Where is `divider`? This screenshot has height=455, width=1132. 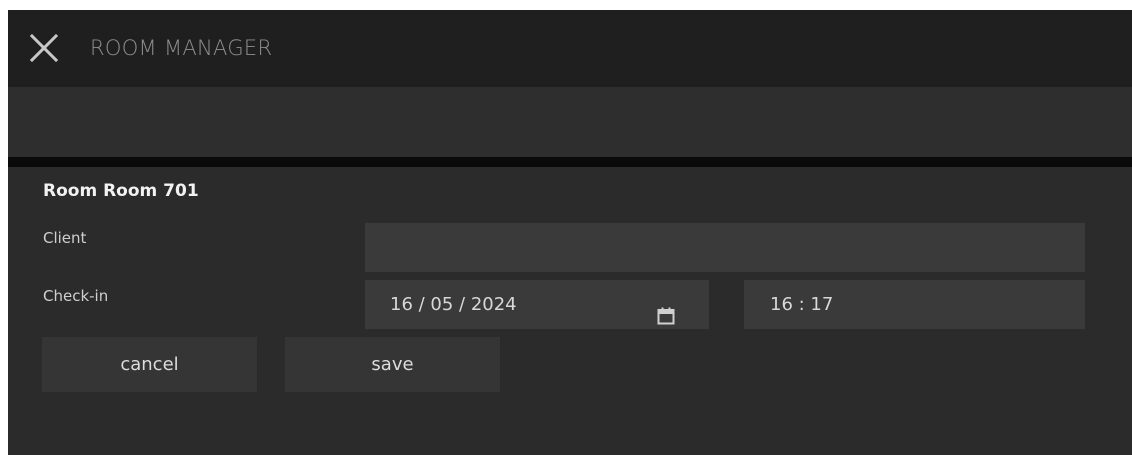 divider is located at coordinates (570, 162).